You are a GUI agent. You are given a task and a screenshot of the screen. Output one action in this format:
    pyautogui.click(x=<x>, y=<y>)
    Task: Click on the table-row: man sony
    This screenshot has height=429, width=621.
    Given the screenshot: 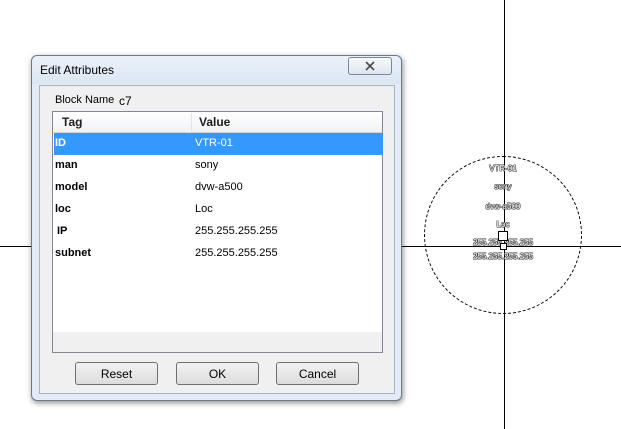 What is the action you would take?
    pyautogui.click(x=218, y=166)
    